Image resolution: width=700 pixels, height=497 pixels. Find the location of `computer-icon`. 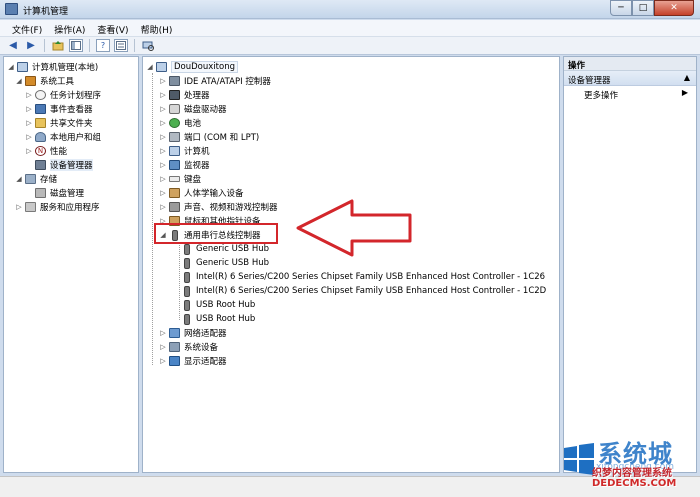

computer-icon is located at coordinates (161, 67).